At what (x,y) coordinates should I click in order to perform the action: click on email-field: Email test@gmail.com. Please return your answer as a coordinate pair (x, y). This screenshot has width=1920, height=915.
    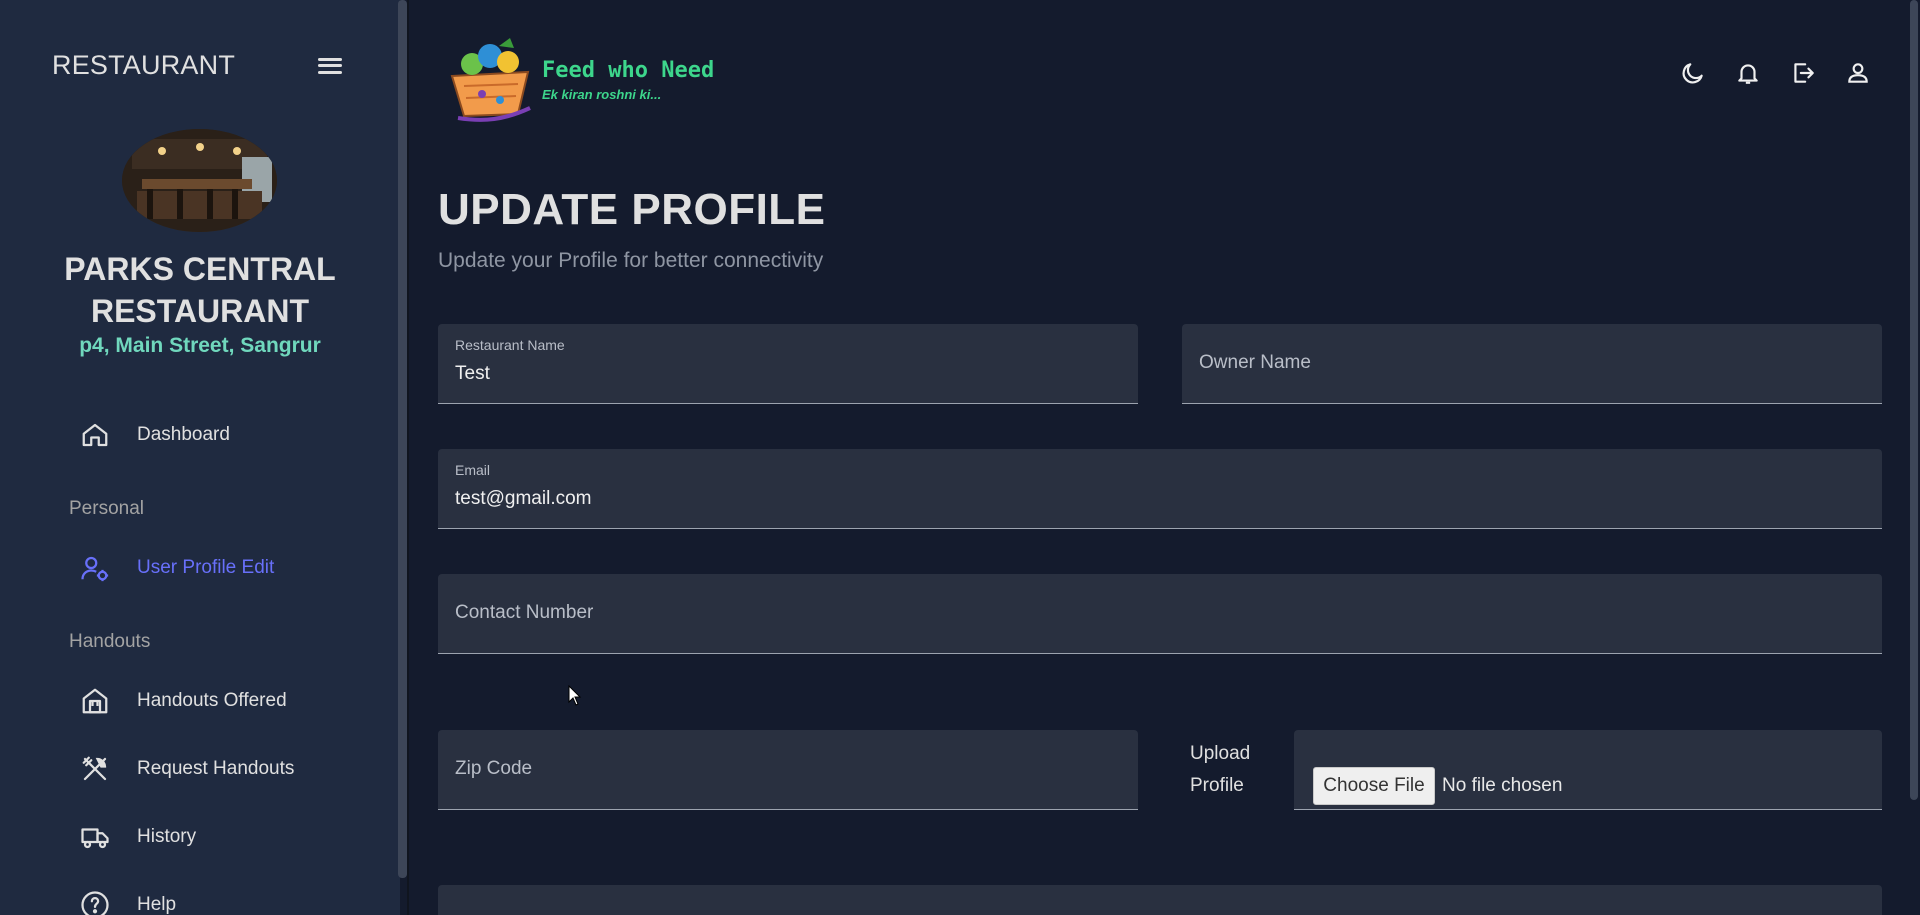
    Looking at the image, I should click on (1160, 489).